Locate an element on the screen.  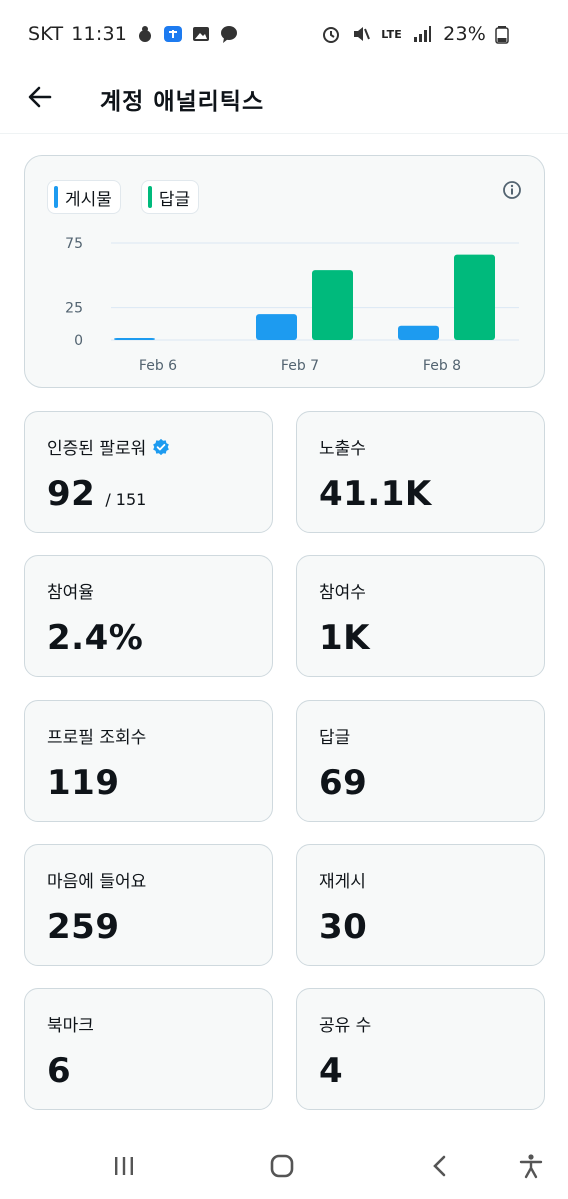
stat-value: 2.4% is located at coordinates (95, 638).